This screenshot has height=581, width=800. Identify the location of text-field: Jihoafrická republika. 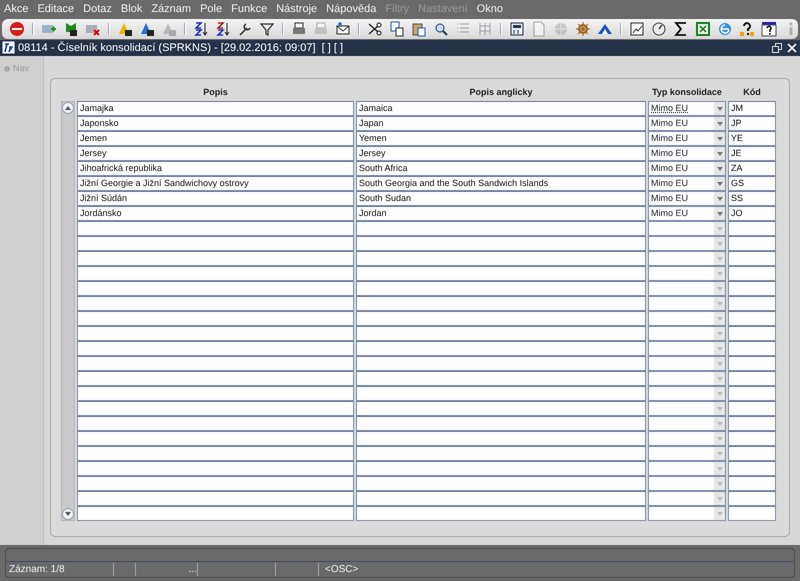
(215, 168).